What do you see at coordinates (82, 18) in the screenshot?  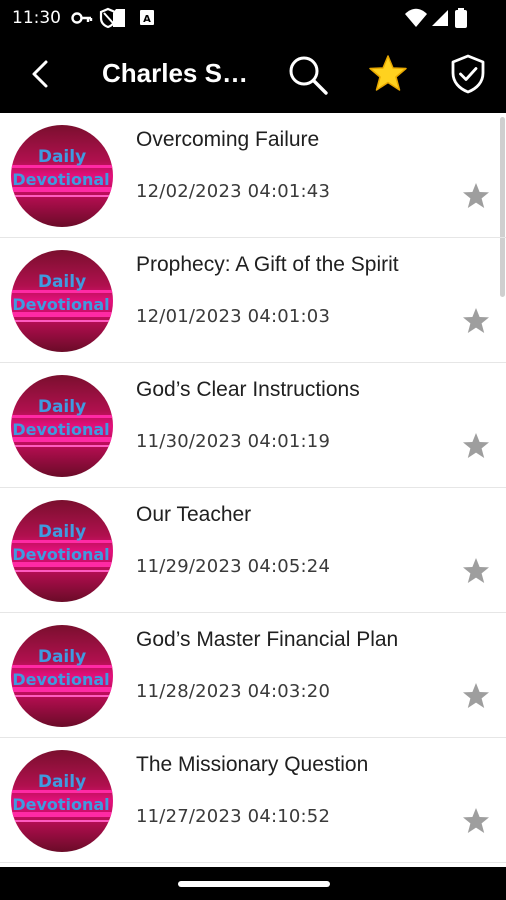 I see `vpn-key-icon` at bounding box center [82, 18].